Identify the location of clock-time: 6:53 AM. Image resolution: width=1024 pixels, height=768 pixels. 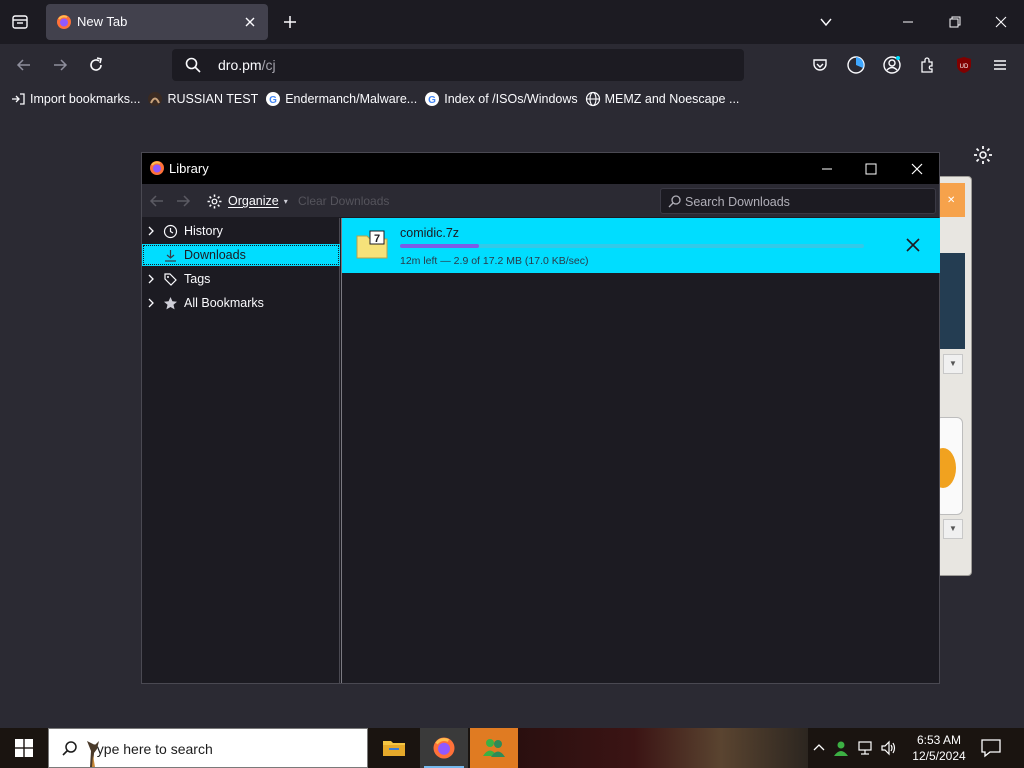
(939, 740).